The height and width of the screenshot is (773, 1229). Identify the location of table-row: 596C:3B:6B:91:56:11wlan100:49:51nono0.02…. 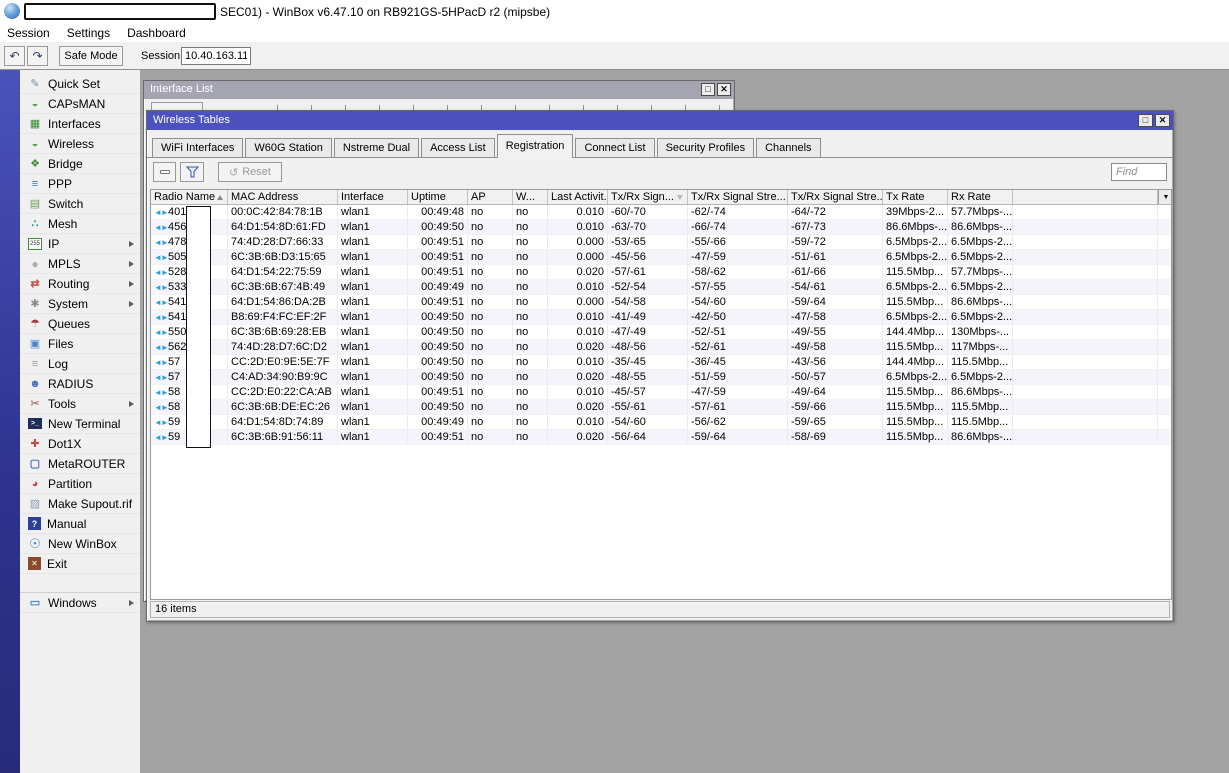
(661, 437).